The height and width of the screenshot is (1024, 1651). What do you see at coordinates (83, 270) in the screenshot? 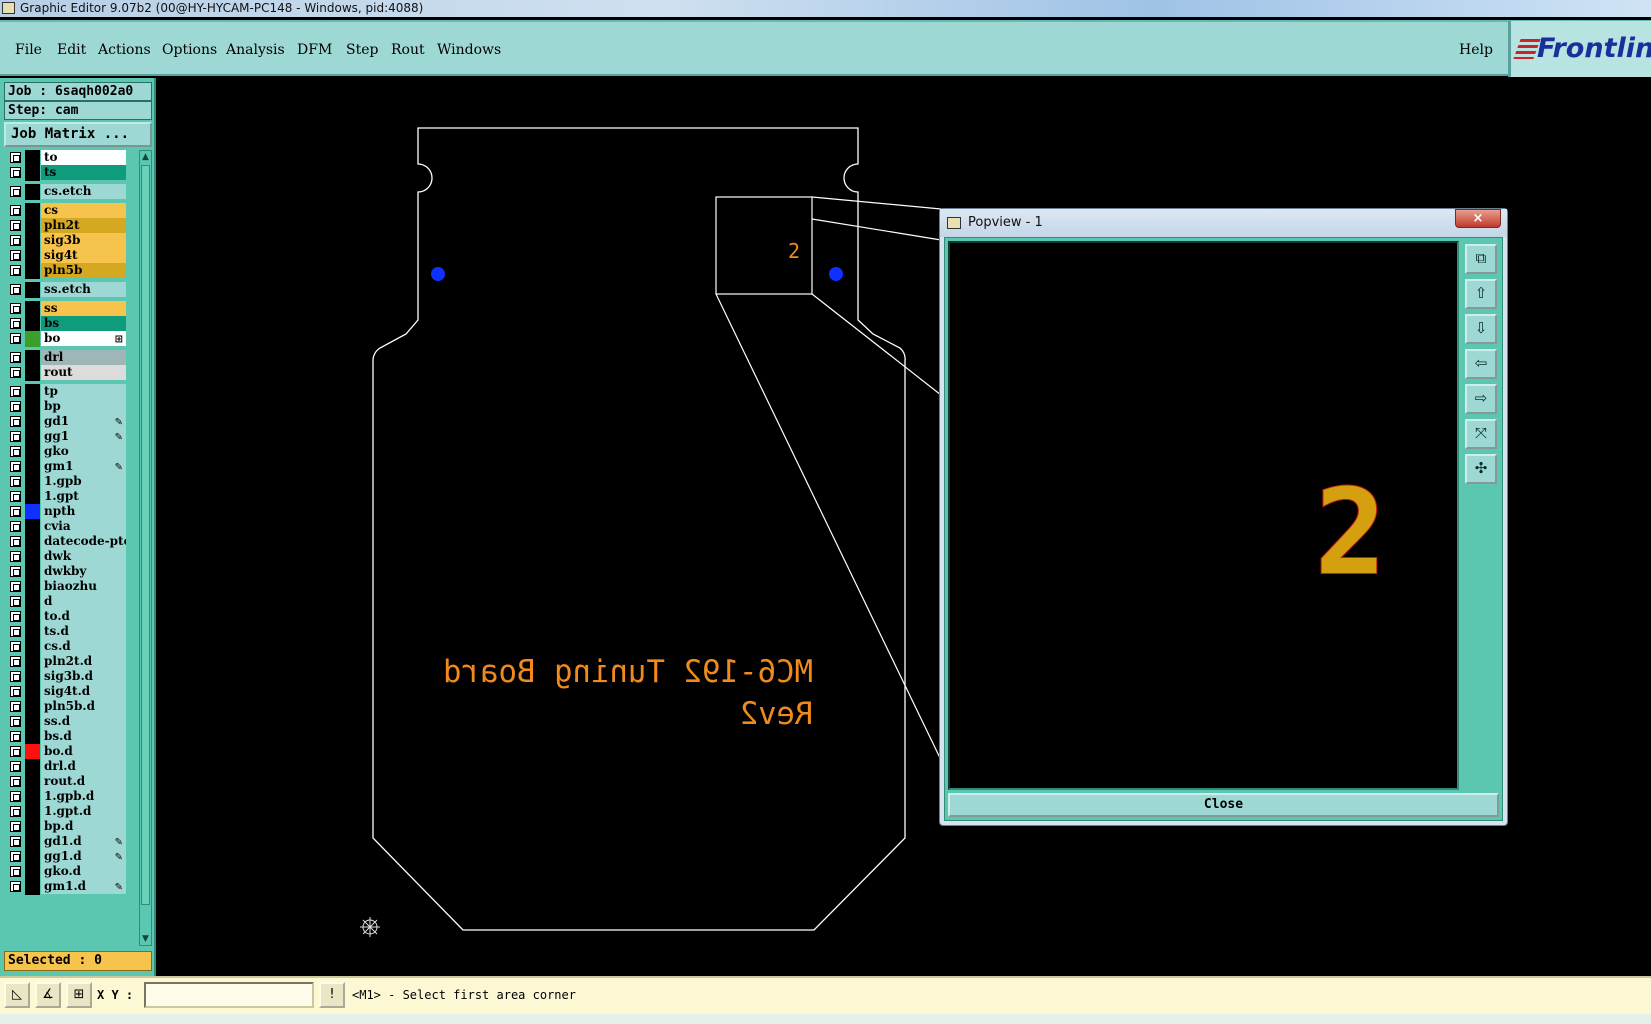
I see `layer-name: pln5b` at bounding box center [83, 270].